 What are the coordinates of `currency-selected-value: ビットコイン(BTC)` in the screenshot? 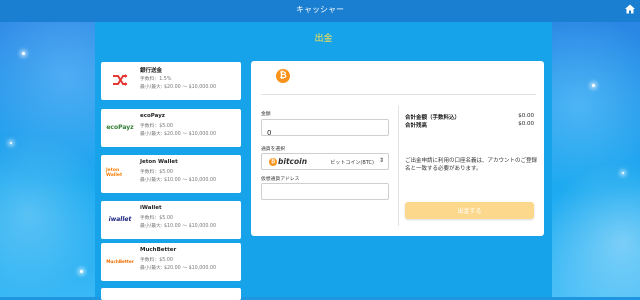 It's located at (352, 163).